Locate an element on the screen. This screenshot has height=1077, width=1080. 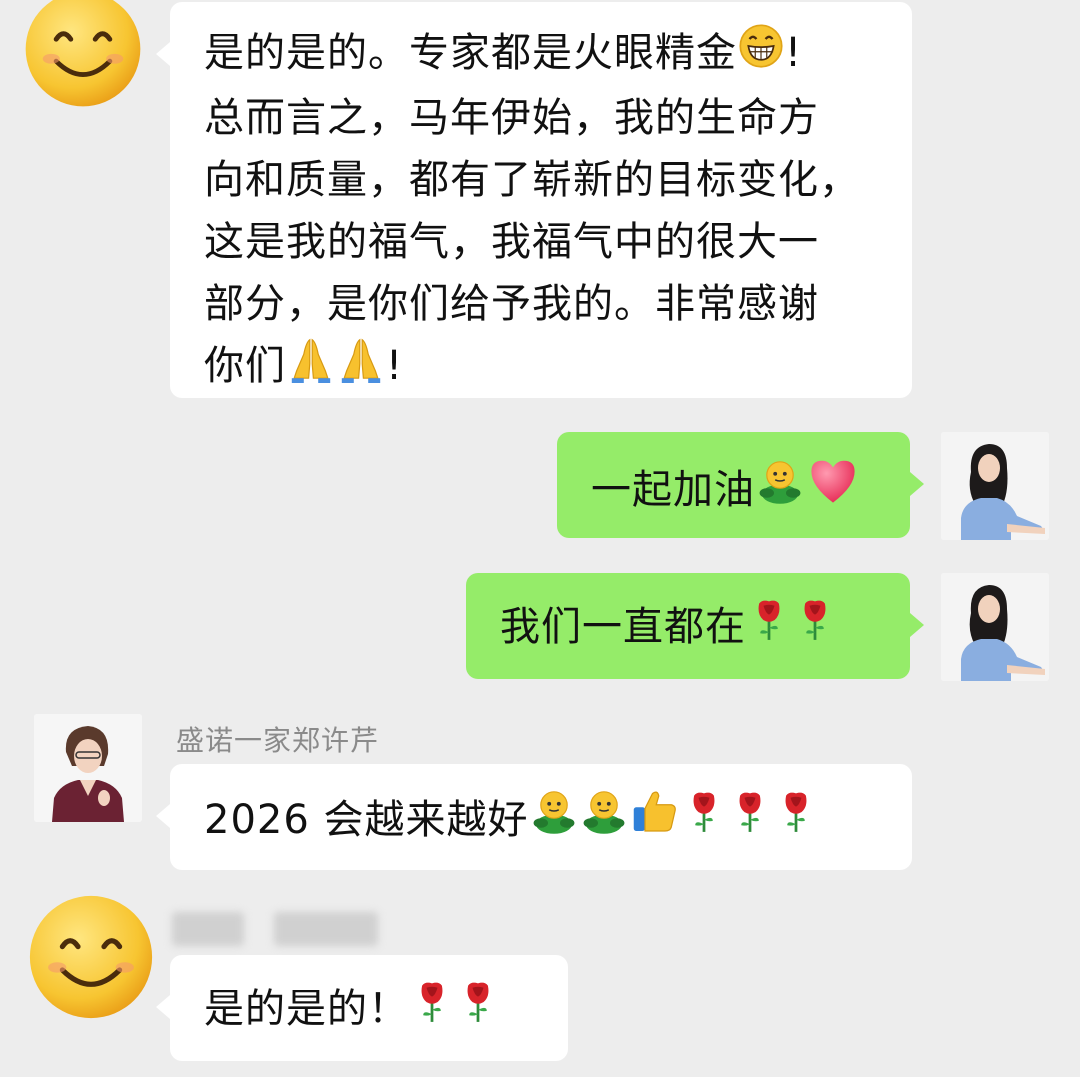
message-content: 一起加油 is located at coordinates (750, 490).